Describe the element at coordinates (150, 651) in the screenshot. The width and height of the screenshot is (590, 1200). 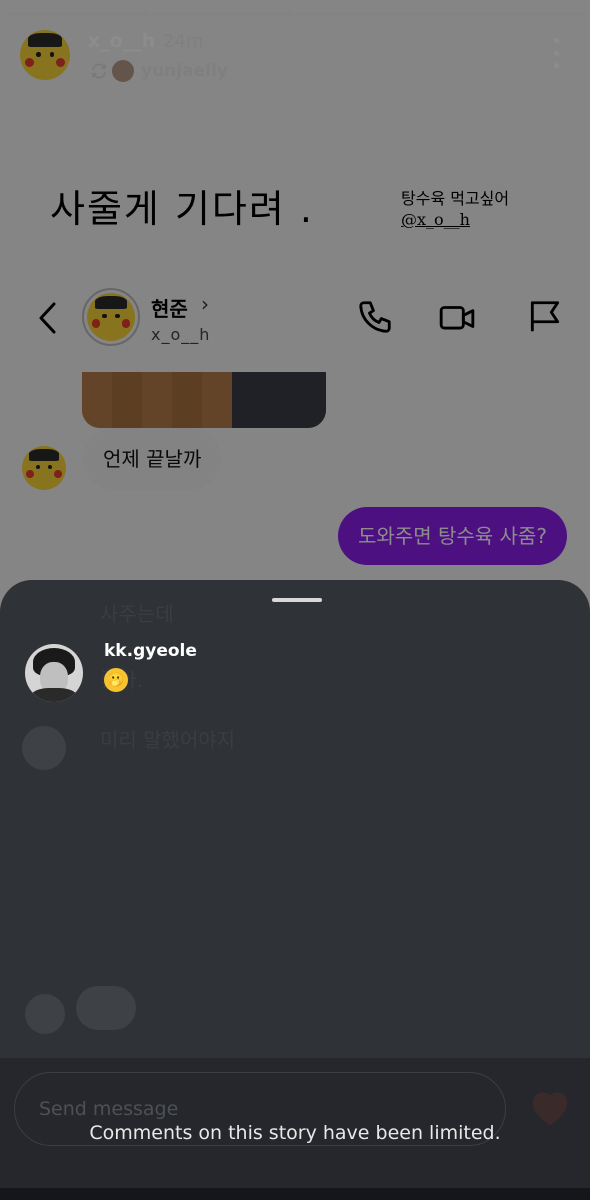
I see `commenter-username: kk.gyeole` at that location.